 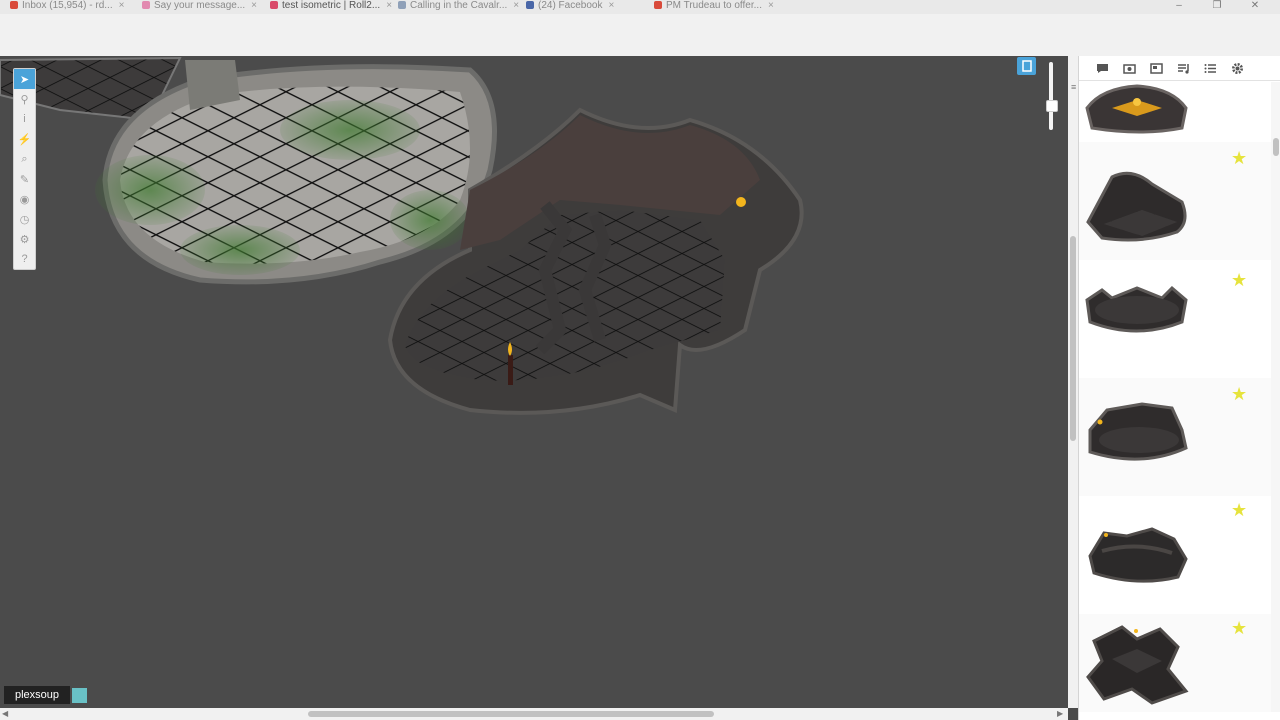 I want to click on browser-tab: (24) Facebook ×, so click(x=588, y=7).